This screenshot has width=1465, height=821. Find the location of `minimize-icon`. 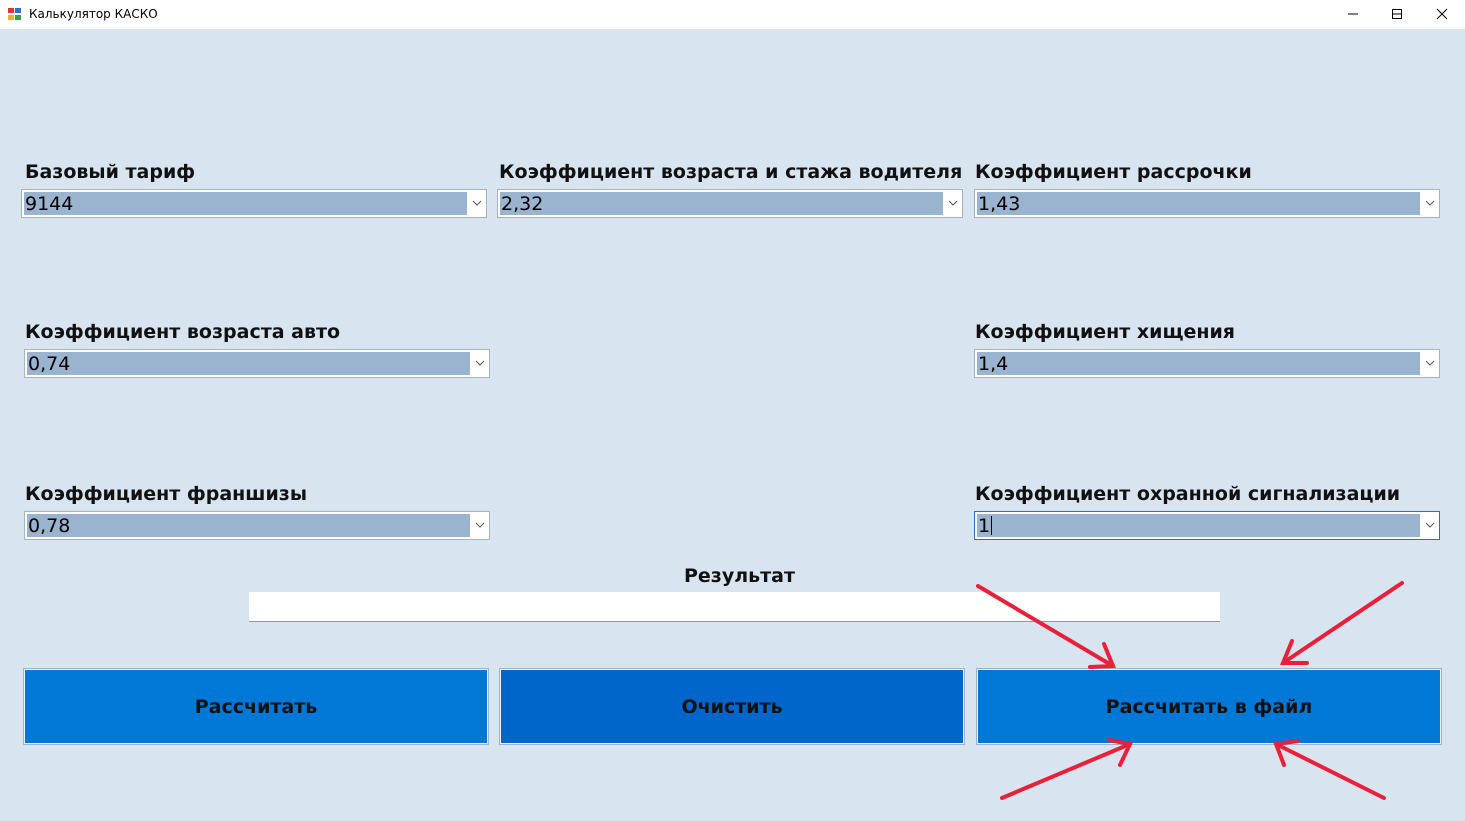

minimize-icon is located at coordinates (1353, 14).